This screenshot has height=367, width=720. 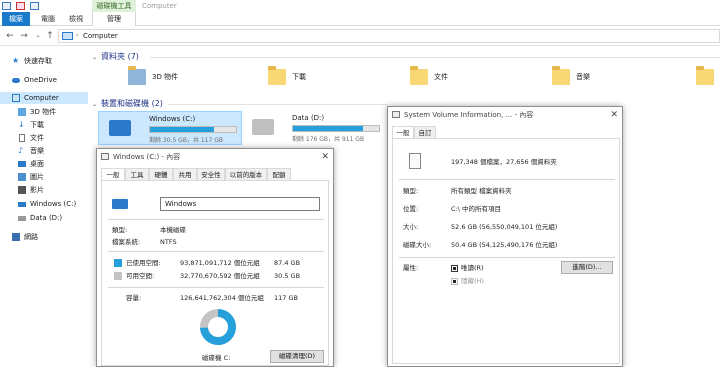 What do you see at coordinates (602, 77) in the screenshot?
I see `folder-item: 音樂` at bounding box center [602, 77].